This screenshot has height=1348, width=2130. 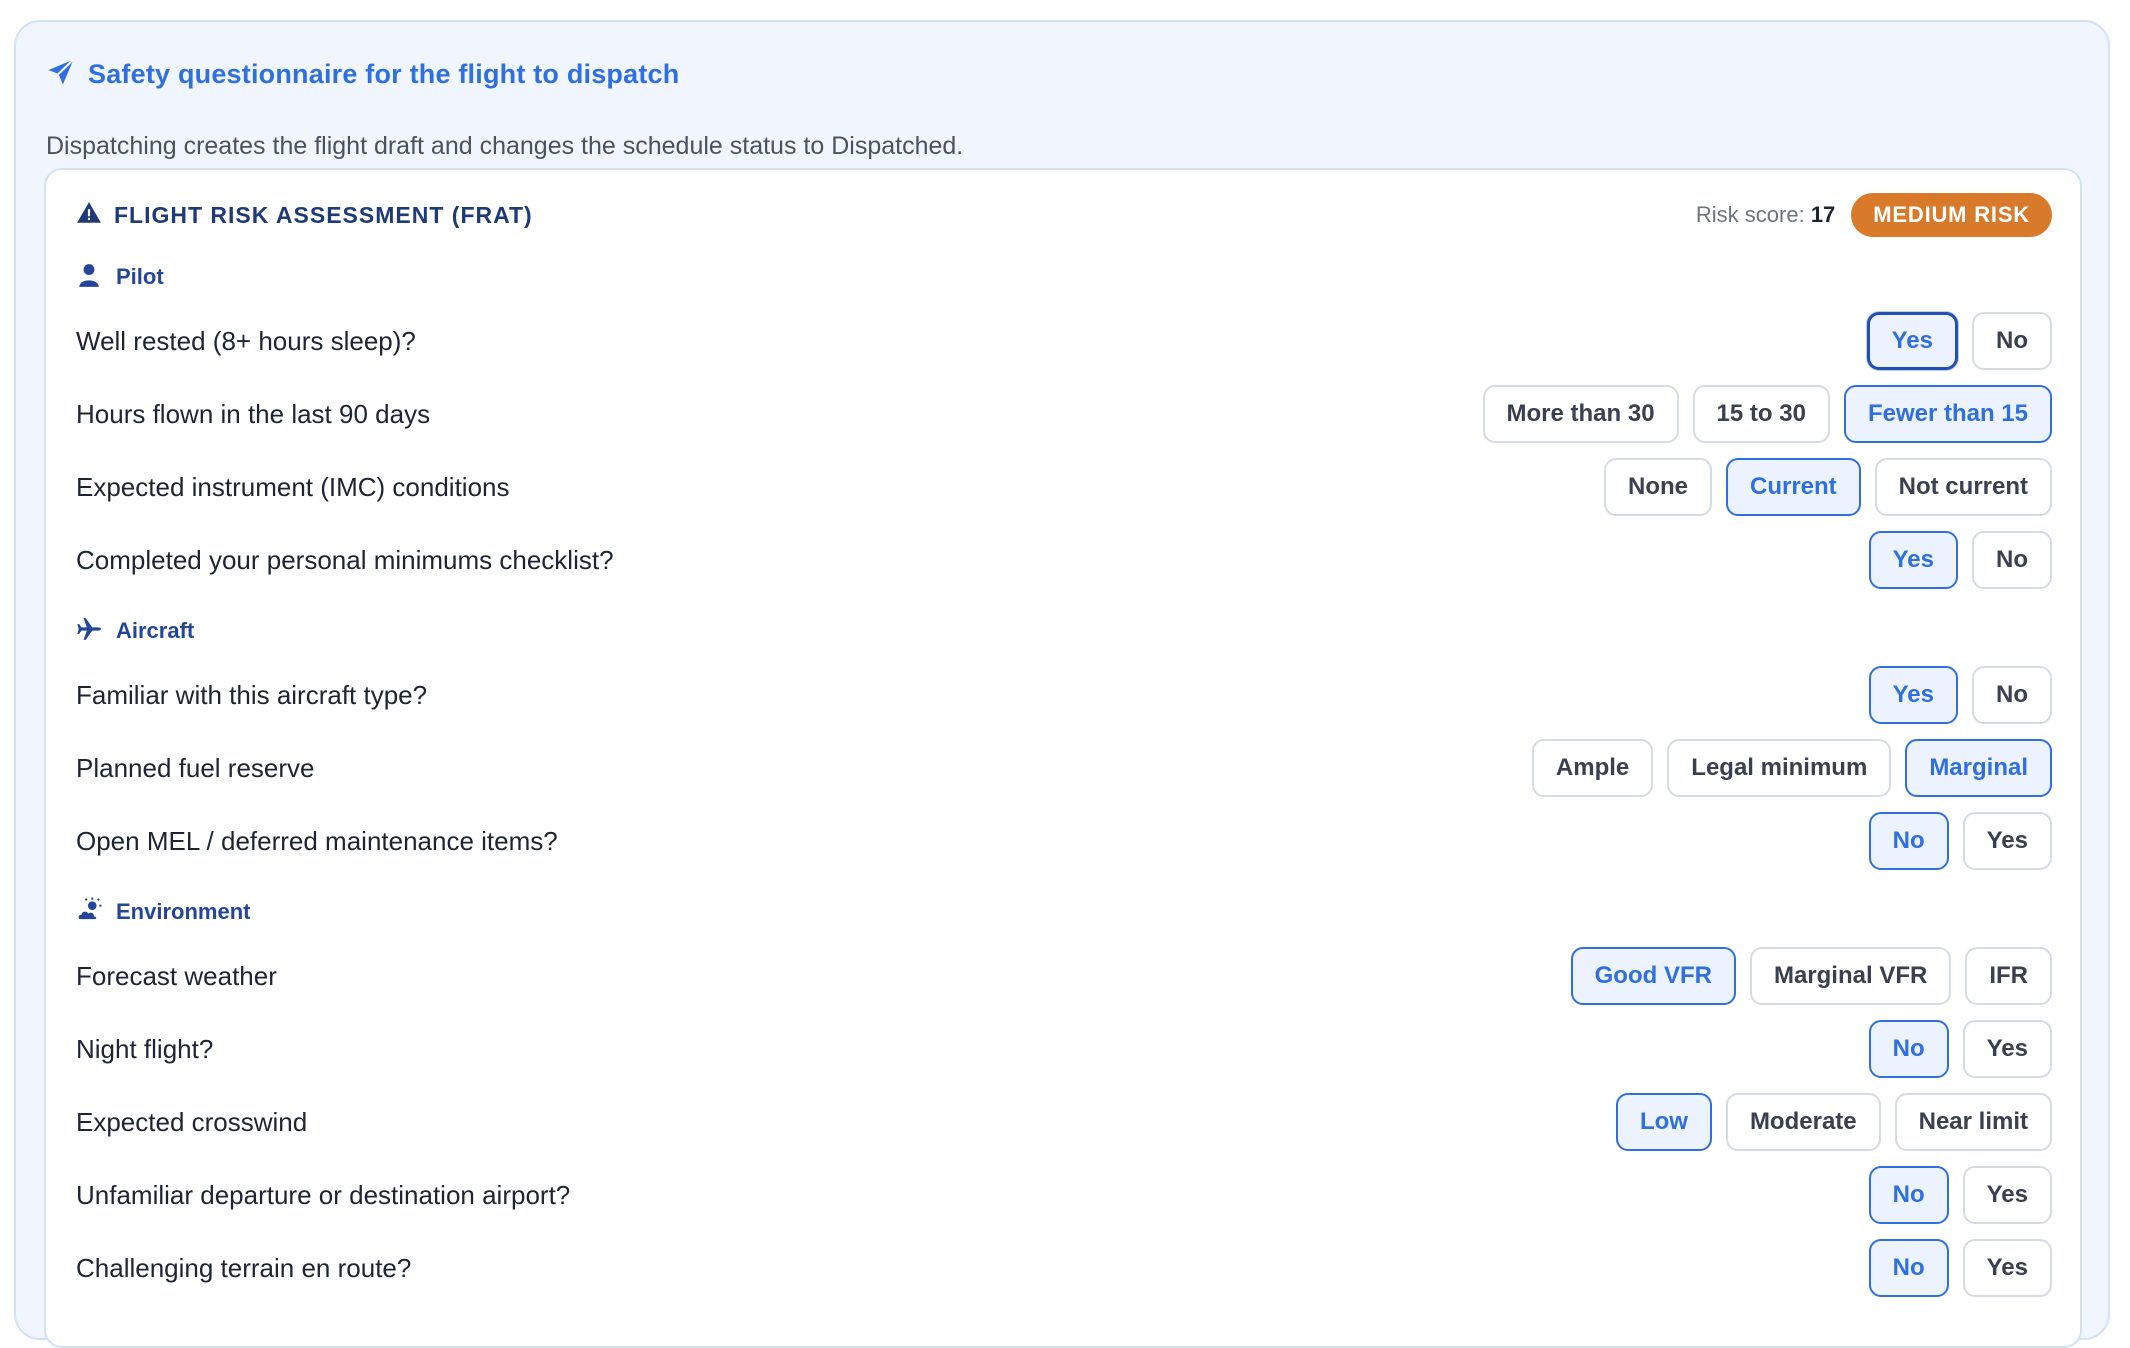 I want to click on question-text: Hours flown in the last 90 days, so click(x=253, y=413).